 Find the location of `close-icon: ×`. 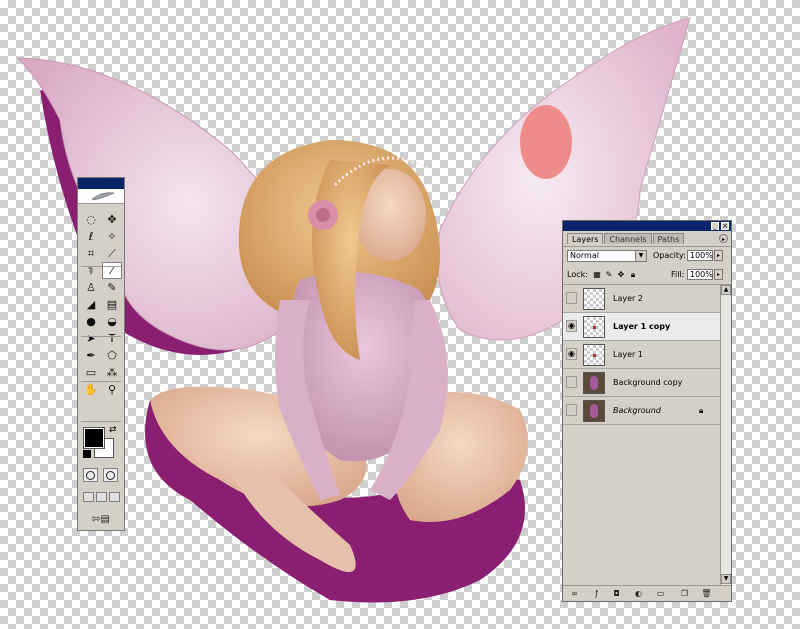

close-icon: × is located at coordinates (725, 226).